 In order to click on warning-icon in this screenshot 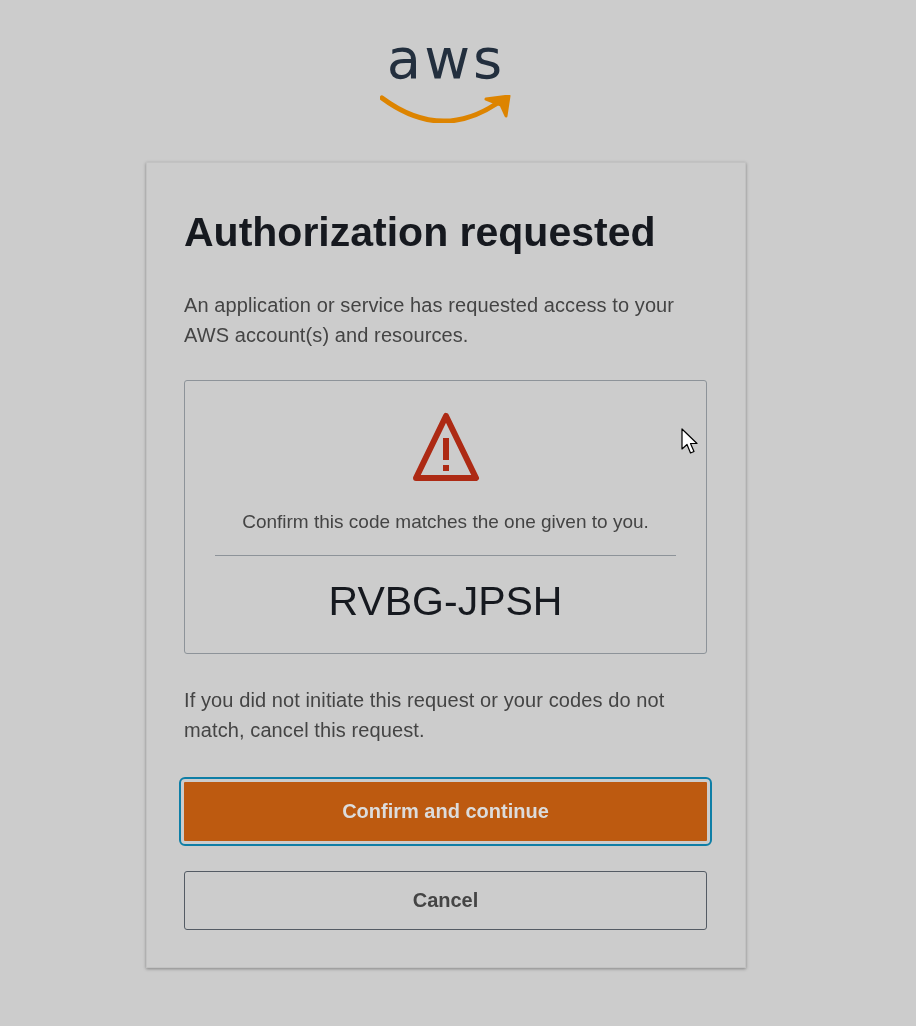, I will do `click(445, 447)`.